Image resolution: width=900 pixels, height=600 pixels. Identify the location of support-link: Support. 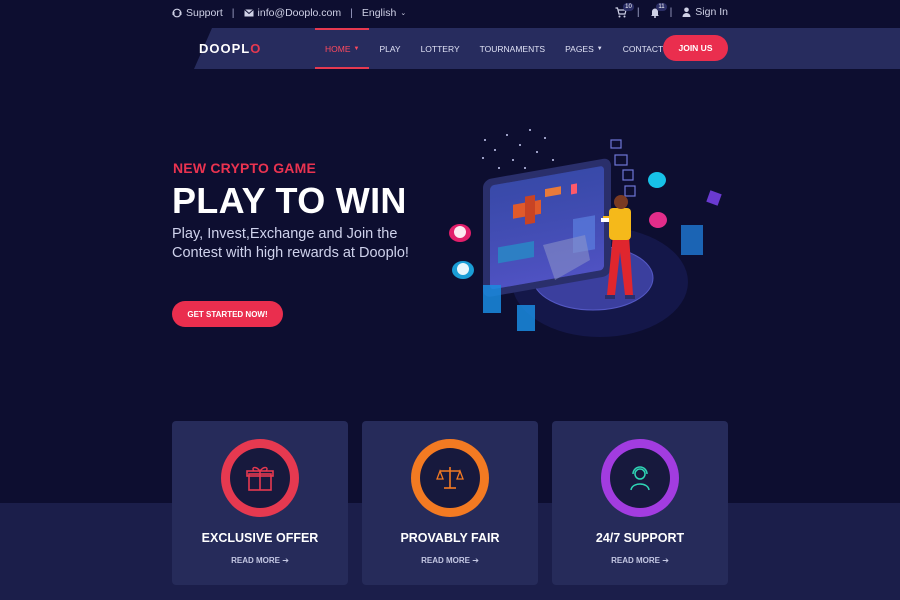
(197, 13).